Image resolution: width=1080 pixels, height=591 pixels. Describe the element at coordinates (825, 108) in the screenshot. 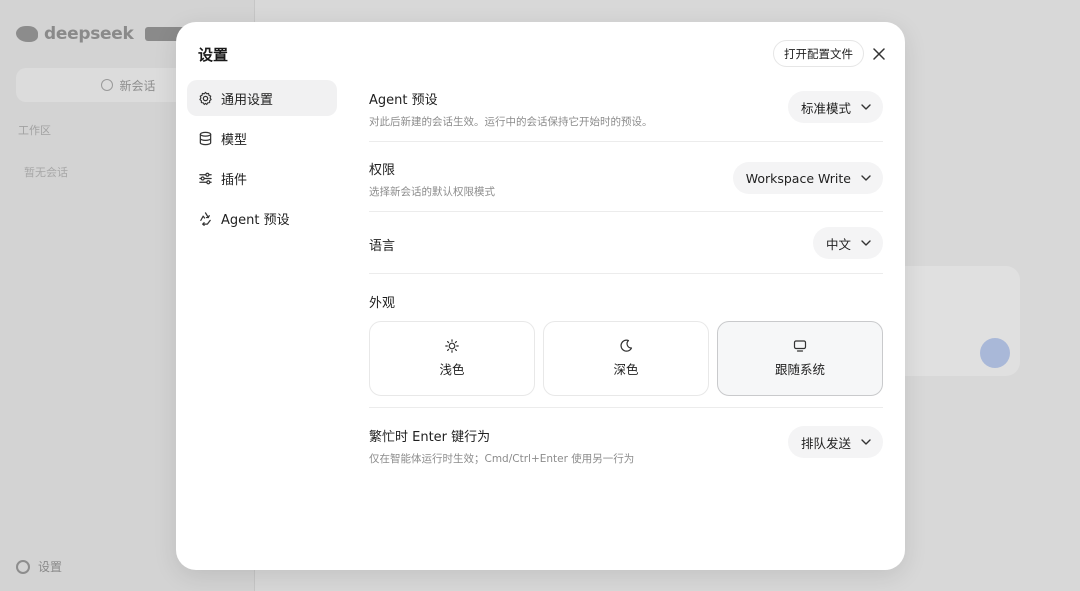

I see `agent-preset-value: 标准模式` at that location.